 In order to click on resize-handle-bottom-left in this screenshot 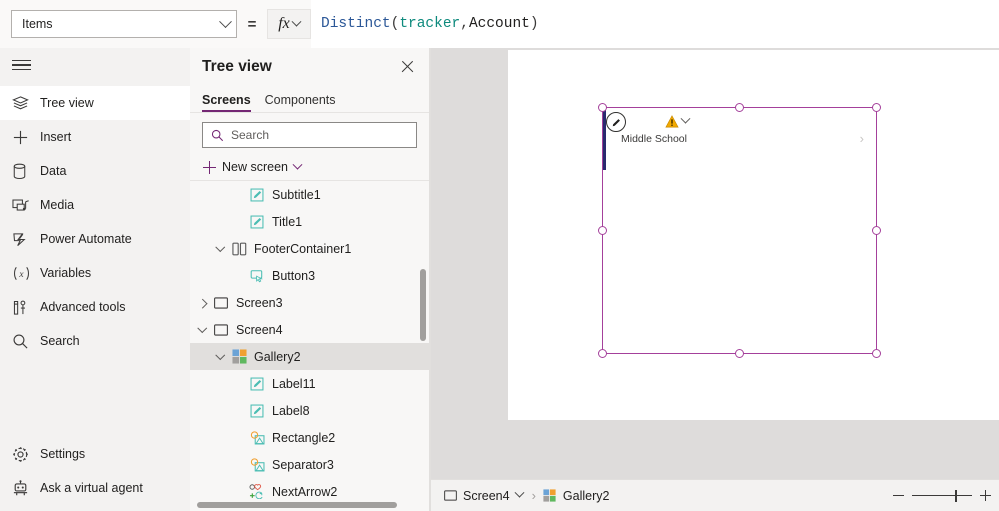, I will do `click(602, 353)`.